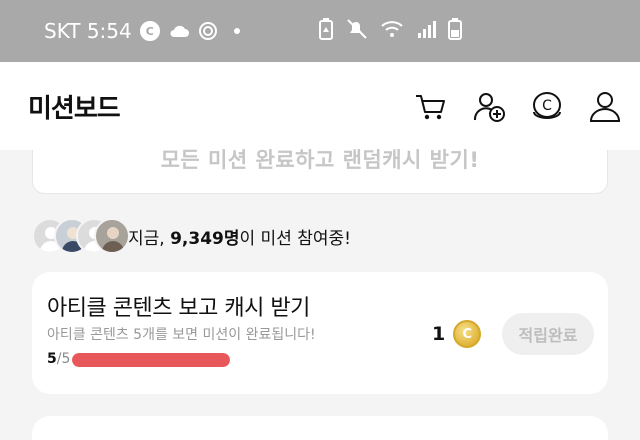 Image resolution: width=640 pixels, height=440 pixels. Describe the element at coordinates (149, 238) in the screenshot. I see `participants-prefix: 지금,` at that location.